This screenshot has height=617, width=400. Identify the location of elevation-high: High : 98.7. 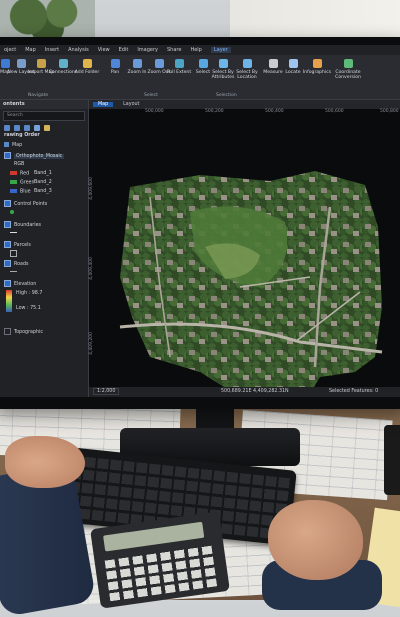
(29, 293).